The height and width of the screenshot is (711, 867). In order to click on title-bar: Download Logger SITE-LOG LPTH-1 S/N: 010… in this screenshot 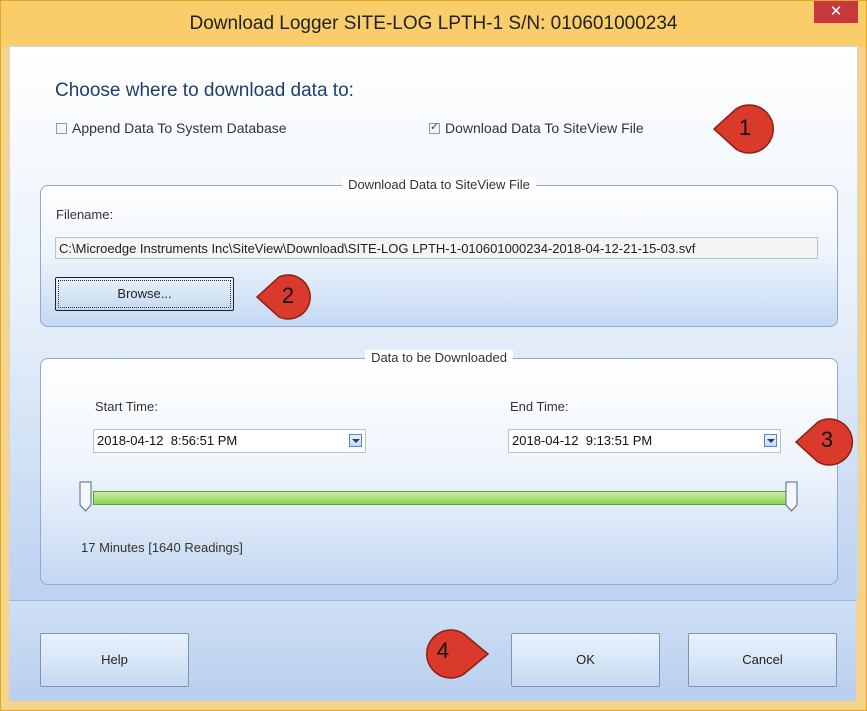, I will do `click(433, 24)`.